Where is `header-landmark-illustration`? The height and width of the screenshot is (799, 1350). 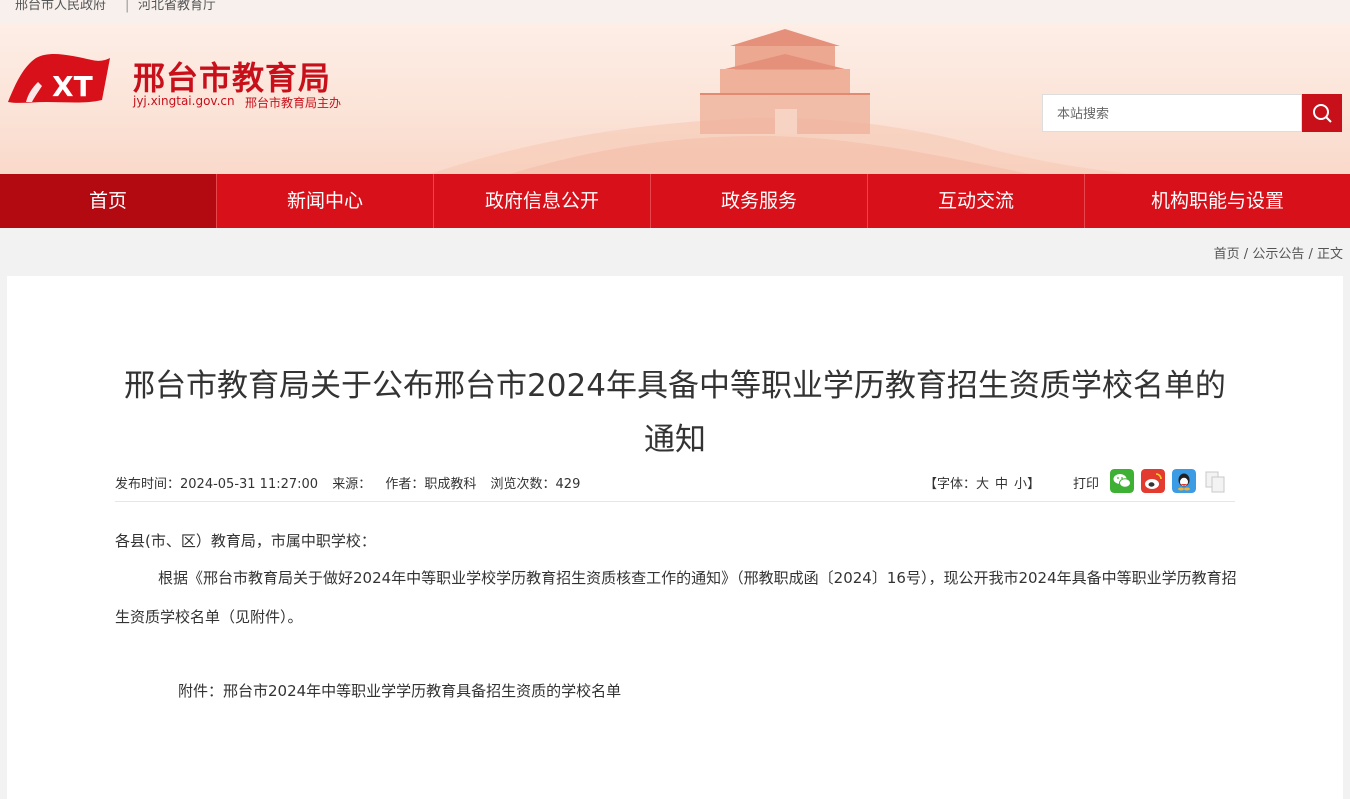 header-landmark-illustration is located at coordinates (780, 101).